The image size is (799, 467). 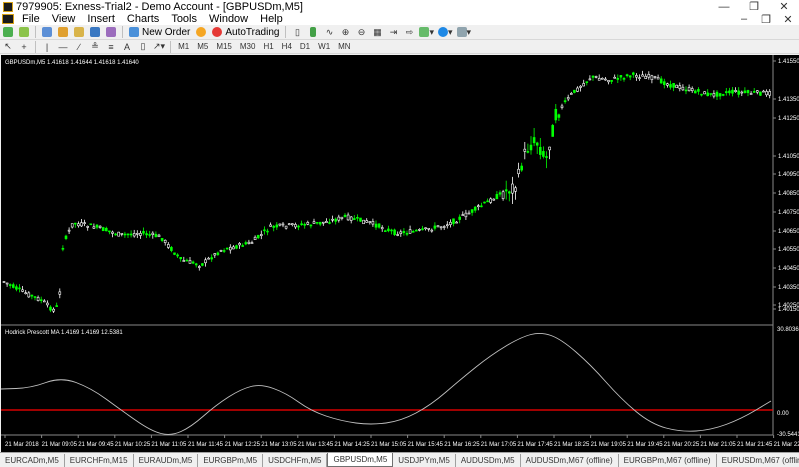 I want to click on child-window-icon, so click(x=8, y=19).